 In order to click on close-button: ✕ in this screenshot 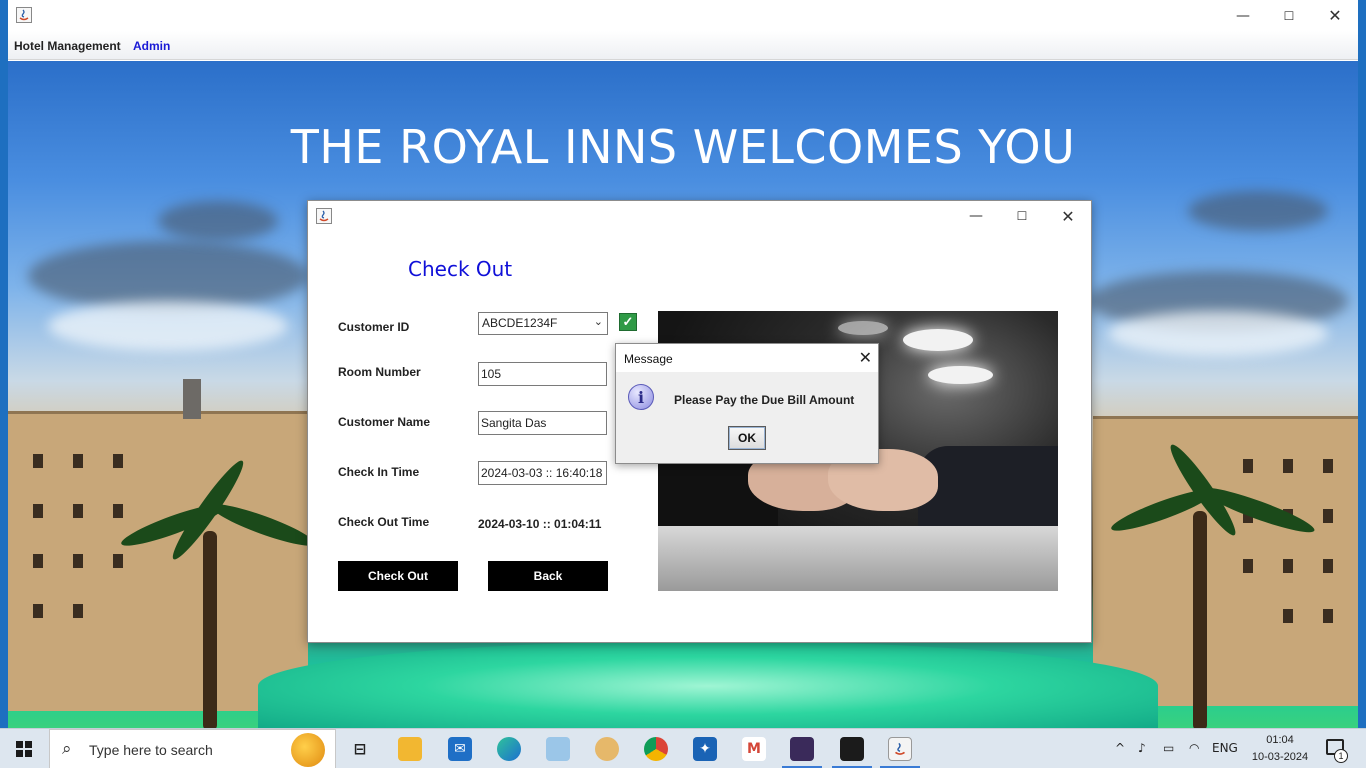, I will do `click(1335, 15)`.